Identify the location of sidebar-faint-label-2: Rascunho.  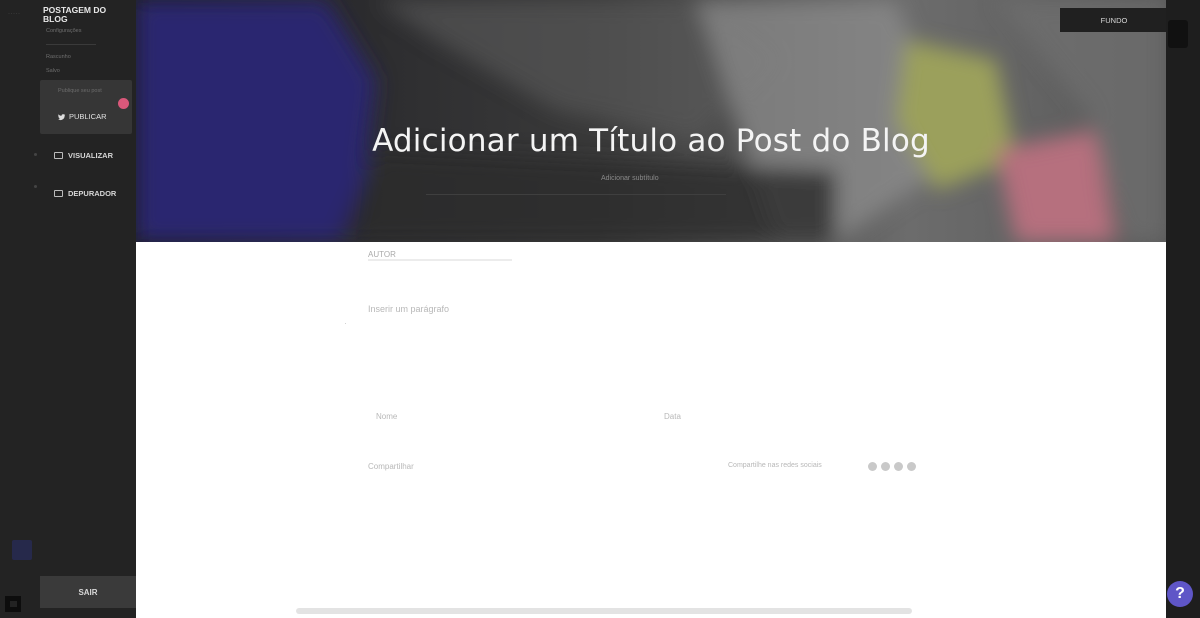
(58, 57).